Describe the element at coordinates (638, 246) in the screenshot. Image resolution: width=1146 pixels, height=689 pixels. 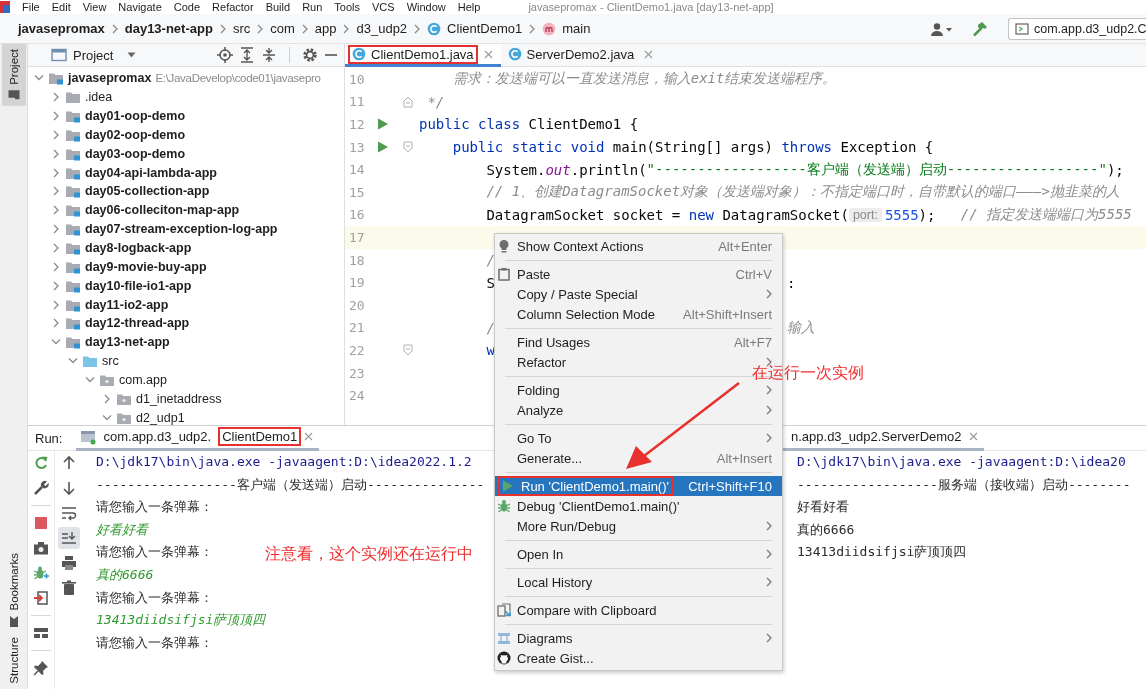
I see `menu-item: Show Context Actions Alt+Enter` at that location.